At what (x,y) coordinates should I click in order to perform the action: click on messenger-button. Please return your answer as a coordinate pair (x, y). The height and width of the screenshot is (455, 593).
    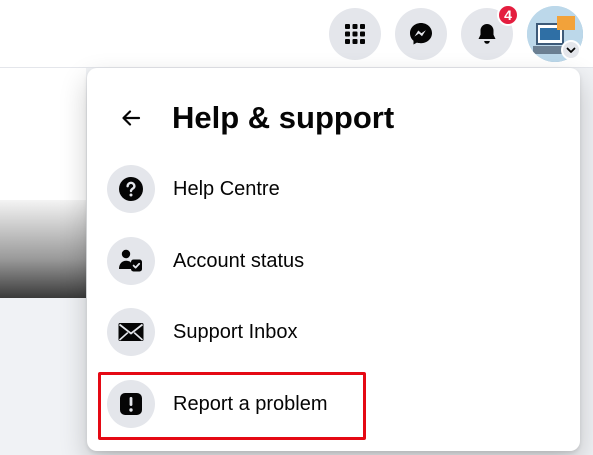
    Looking at the image, I should click on (421, 34).